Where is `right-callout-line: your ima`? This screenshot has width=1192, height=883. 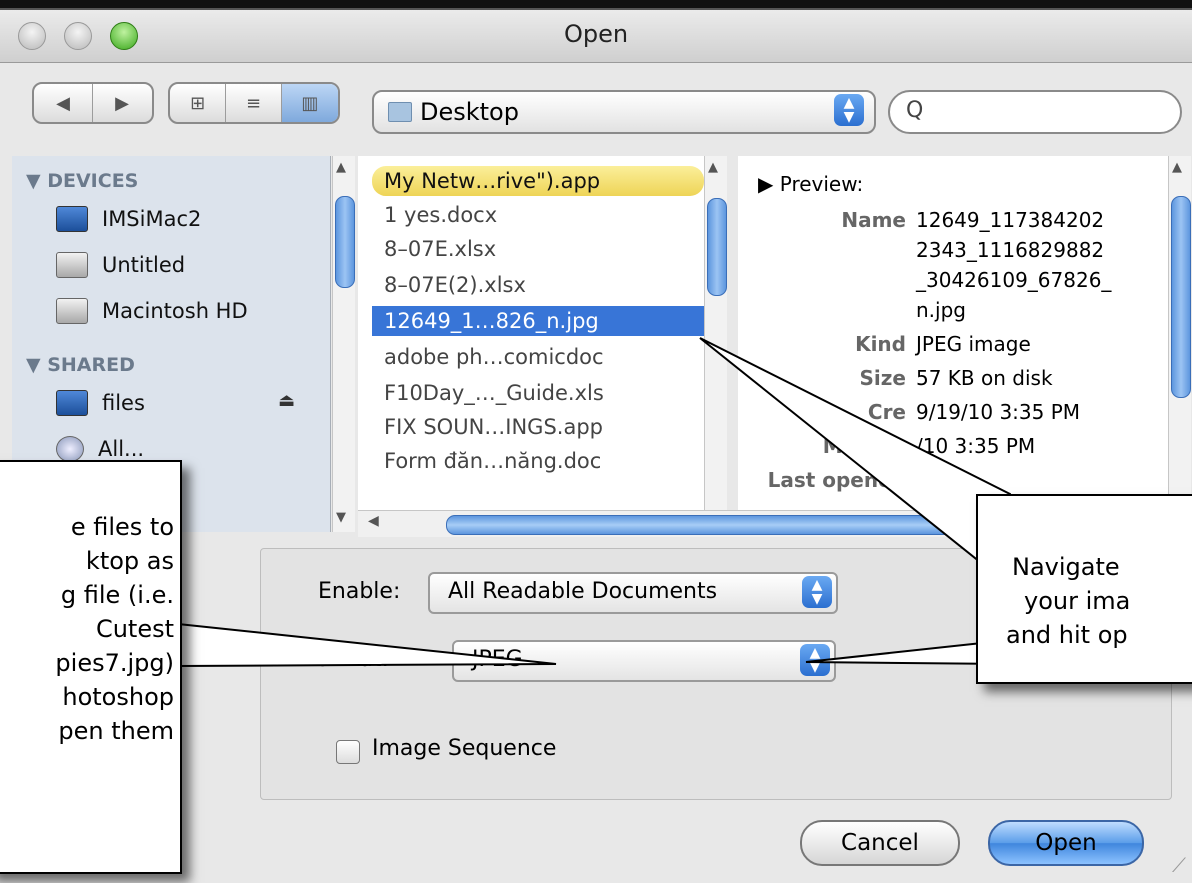
right-callout-line: your ima is located at coordinates (1077, 601).